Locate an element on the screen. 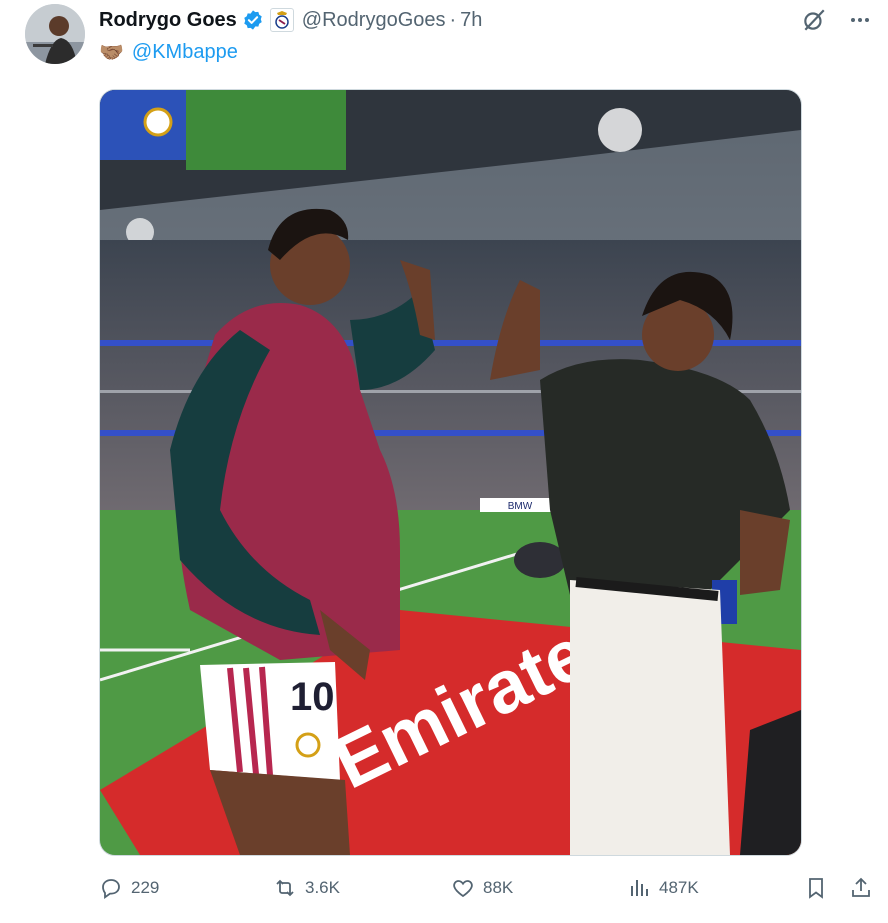 The height and width of the screenshot is (923, 888). view-count: 487K is located at coordinates (679, 887).